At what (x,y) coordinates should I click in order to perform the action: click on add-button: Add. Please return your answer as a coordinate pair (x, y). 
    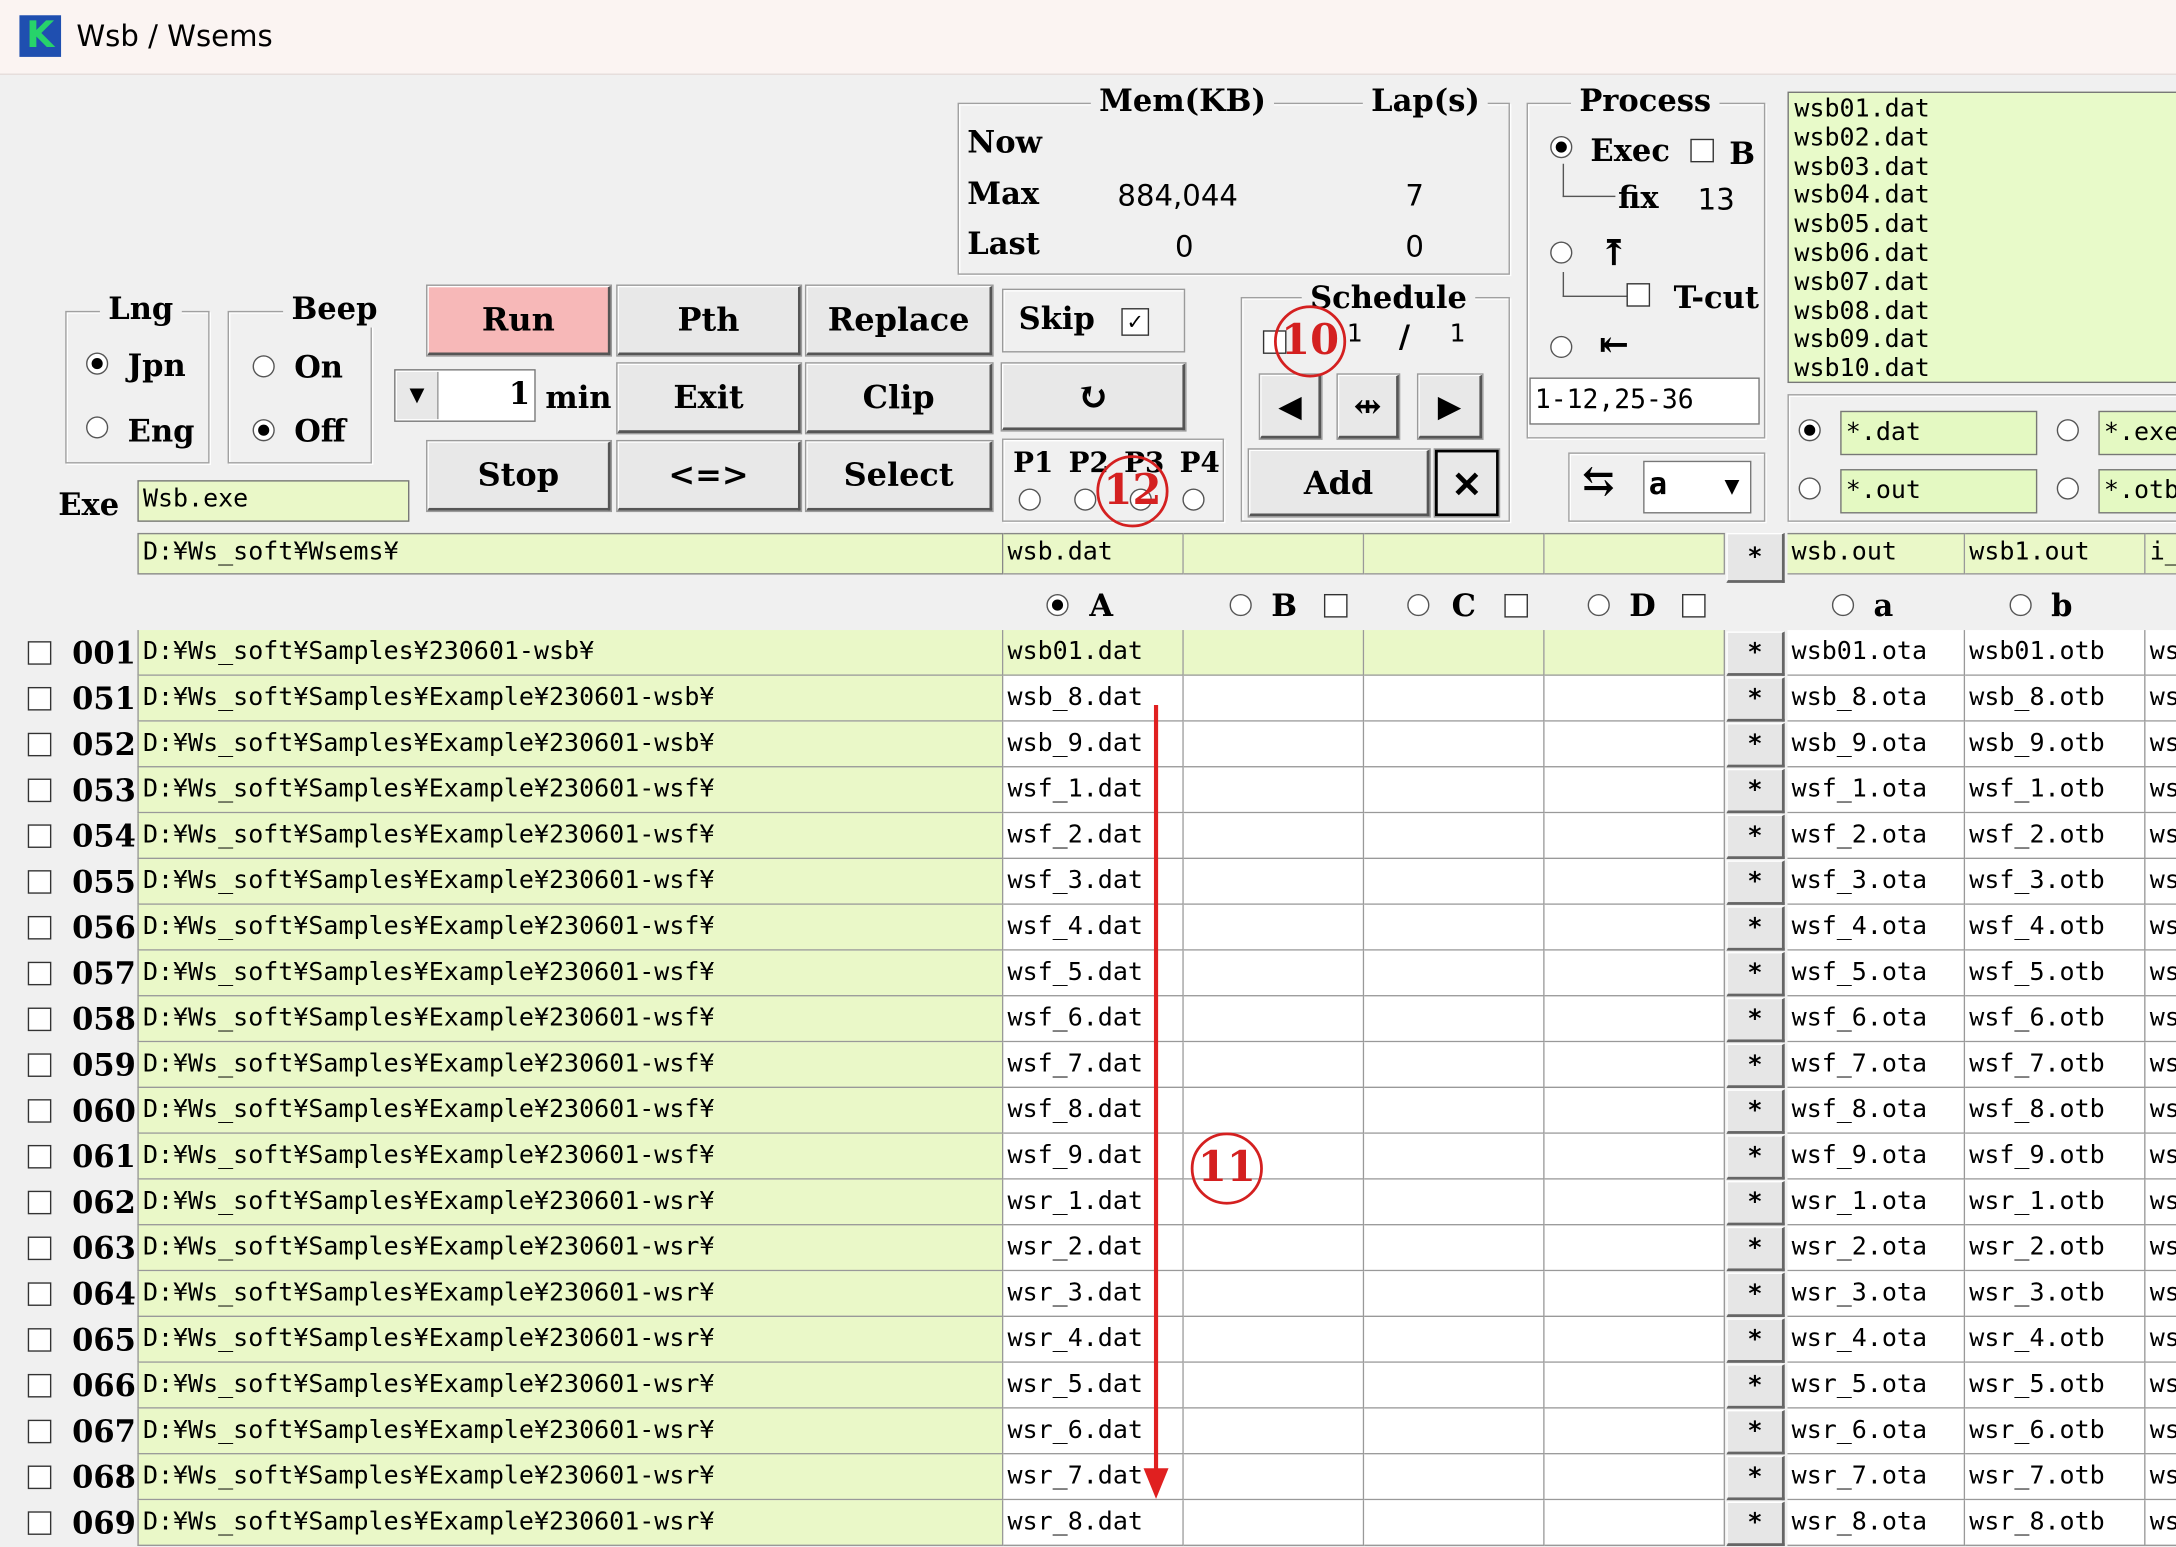
    Looking at the image, I should click on (1339, 483).